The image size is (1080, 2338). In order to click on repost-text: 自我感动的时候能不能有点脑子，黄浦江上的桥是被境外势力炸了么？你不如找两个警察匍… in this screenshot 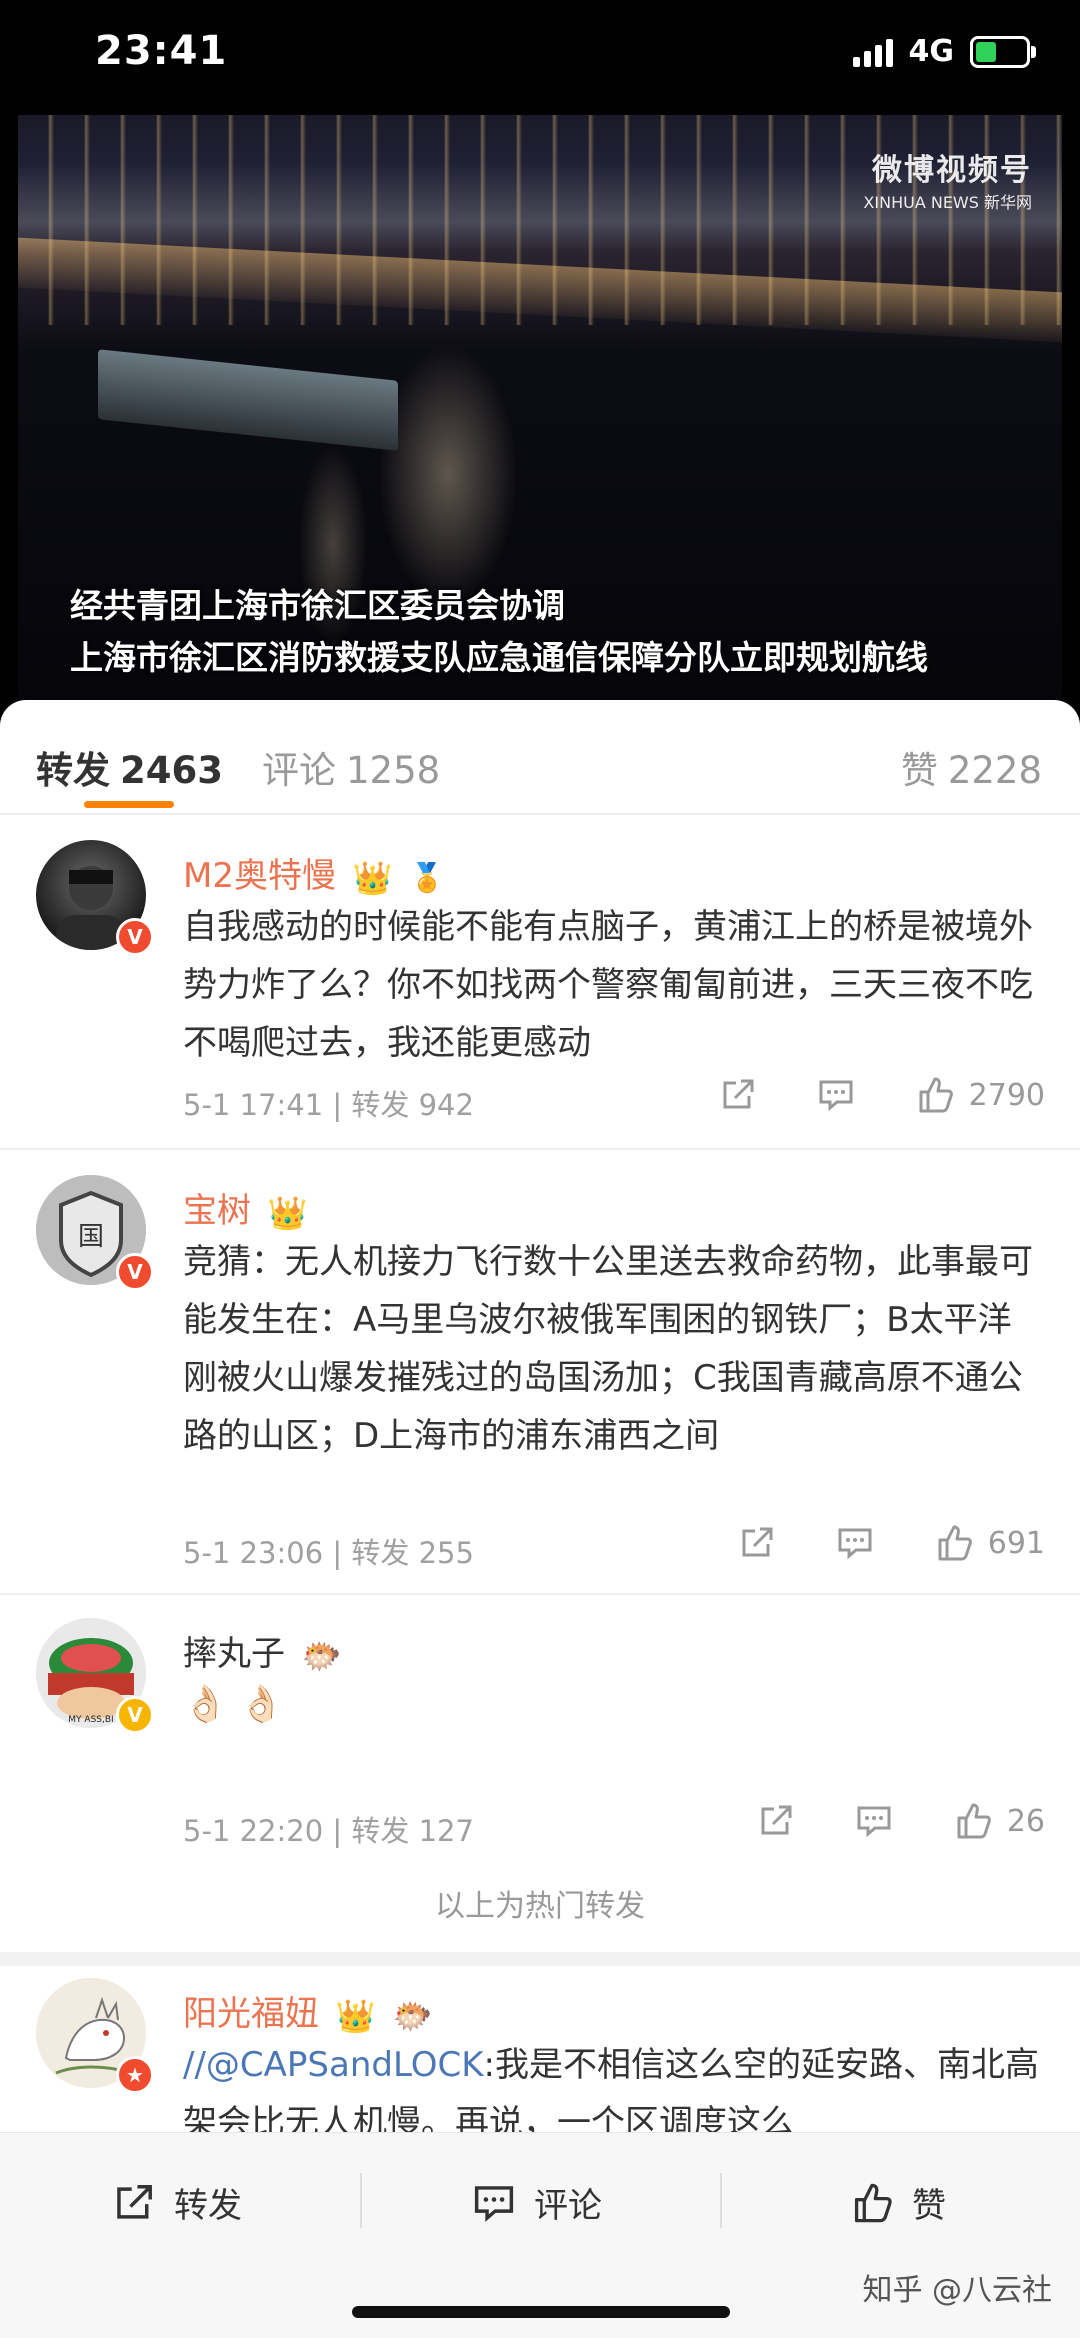, I will do `click(608, 985)`.